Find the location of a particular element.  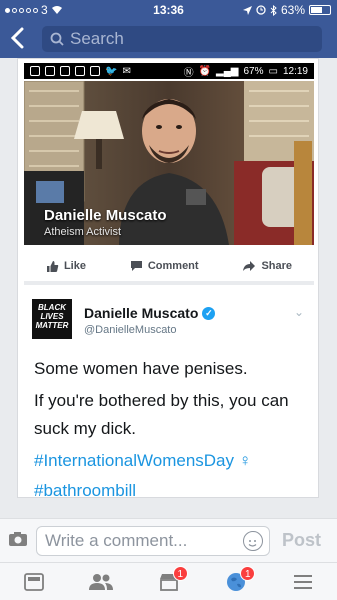

signal-icon: ▂▄▆ is located at coordinates (227, 71).